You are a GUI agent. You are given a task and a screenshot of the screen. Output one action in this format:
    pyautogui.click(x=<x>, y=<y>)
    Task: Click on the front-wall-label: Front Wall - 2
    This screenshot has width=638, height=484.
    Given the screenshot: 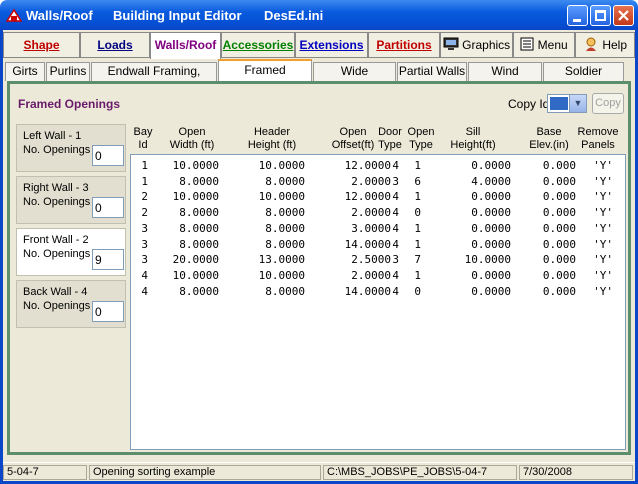 What is the action you would take?
    pyautogui.click(x=56, y=240)
    